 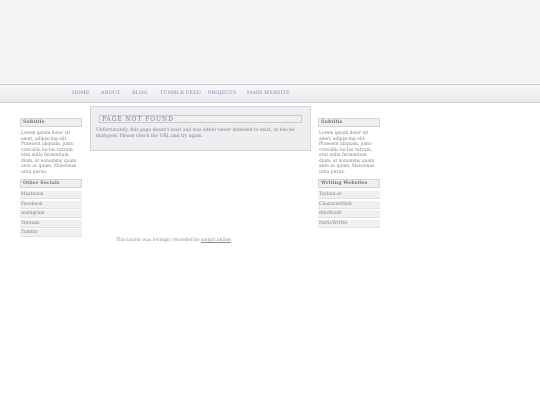 What do you see at coordinates (349, 183) in the screenshot?
I see `writing-websites-heading: Writing Websites` at bounding box center [349, 183].